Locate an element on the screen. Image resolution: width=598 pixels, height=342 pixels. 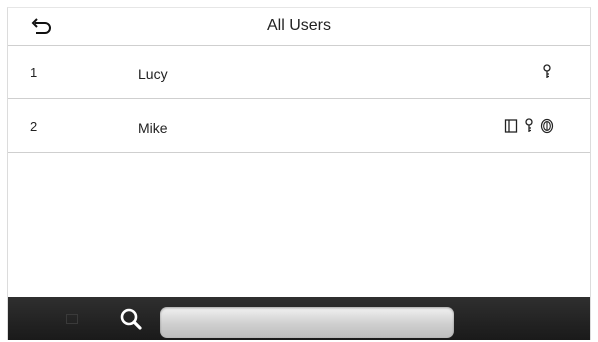
card-icon is located at coordinates (511, 126).